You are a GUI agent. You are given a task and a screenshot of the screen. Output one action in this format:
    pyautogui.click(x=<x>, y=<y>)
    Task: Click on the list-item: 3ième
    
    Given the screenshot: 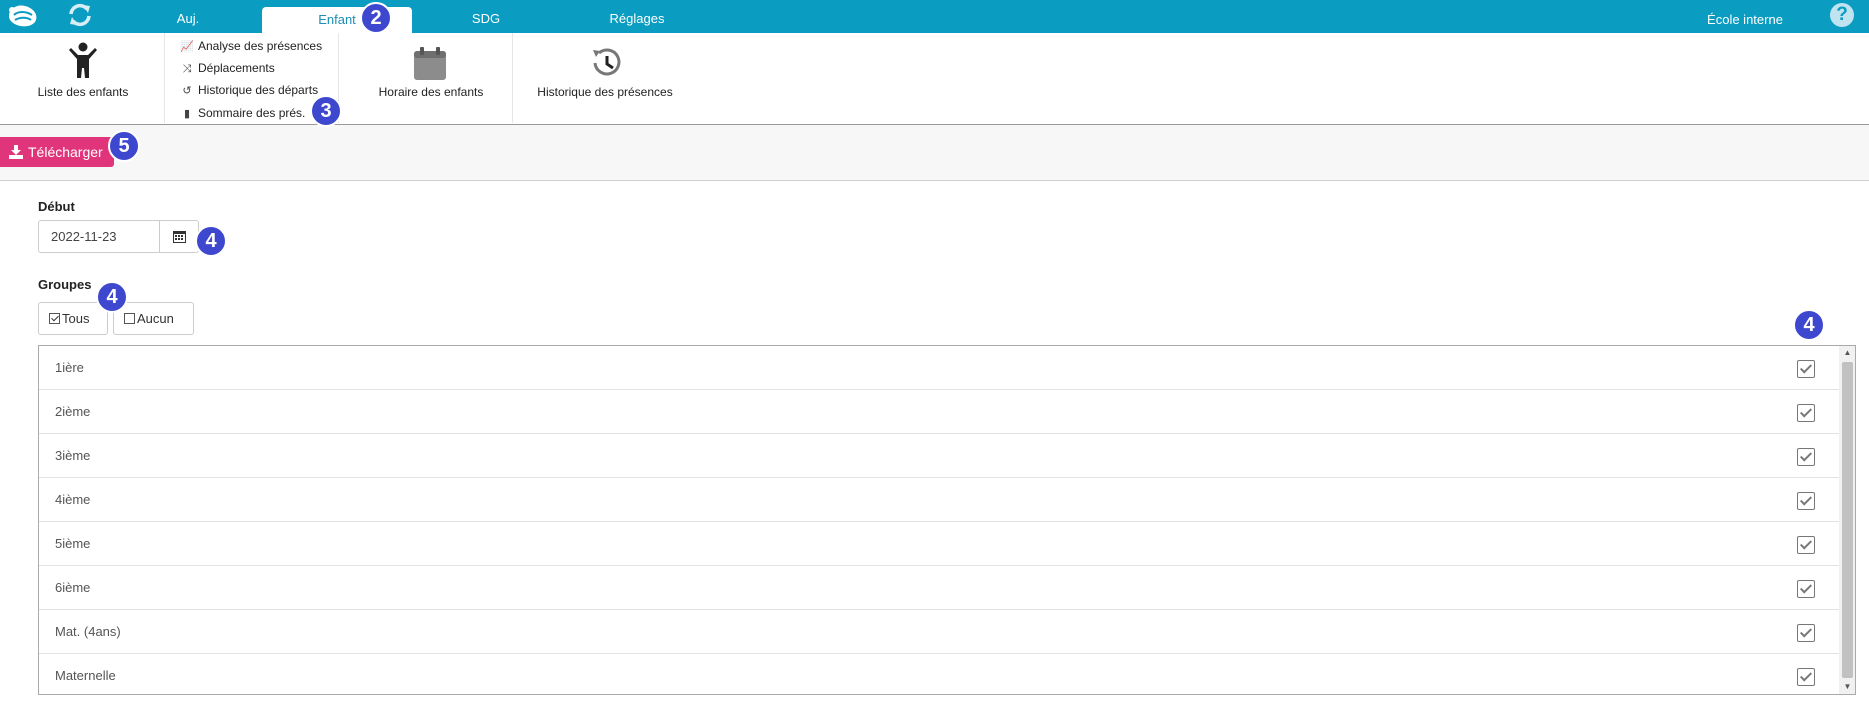 What is the action you would take?
    pyautogui.click(x=939, y=456)
    